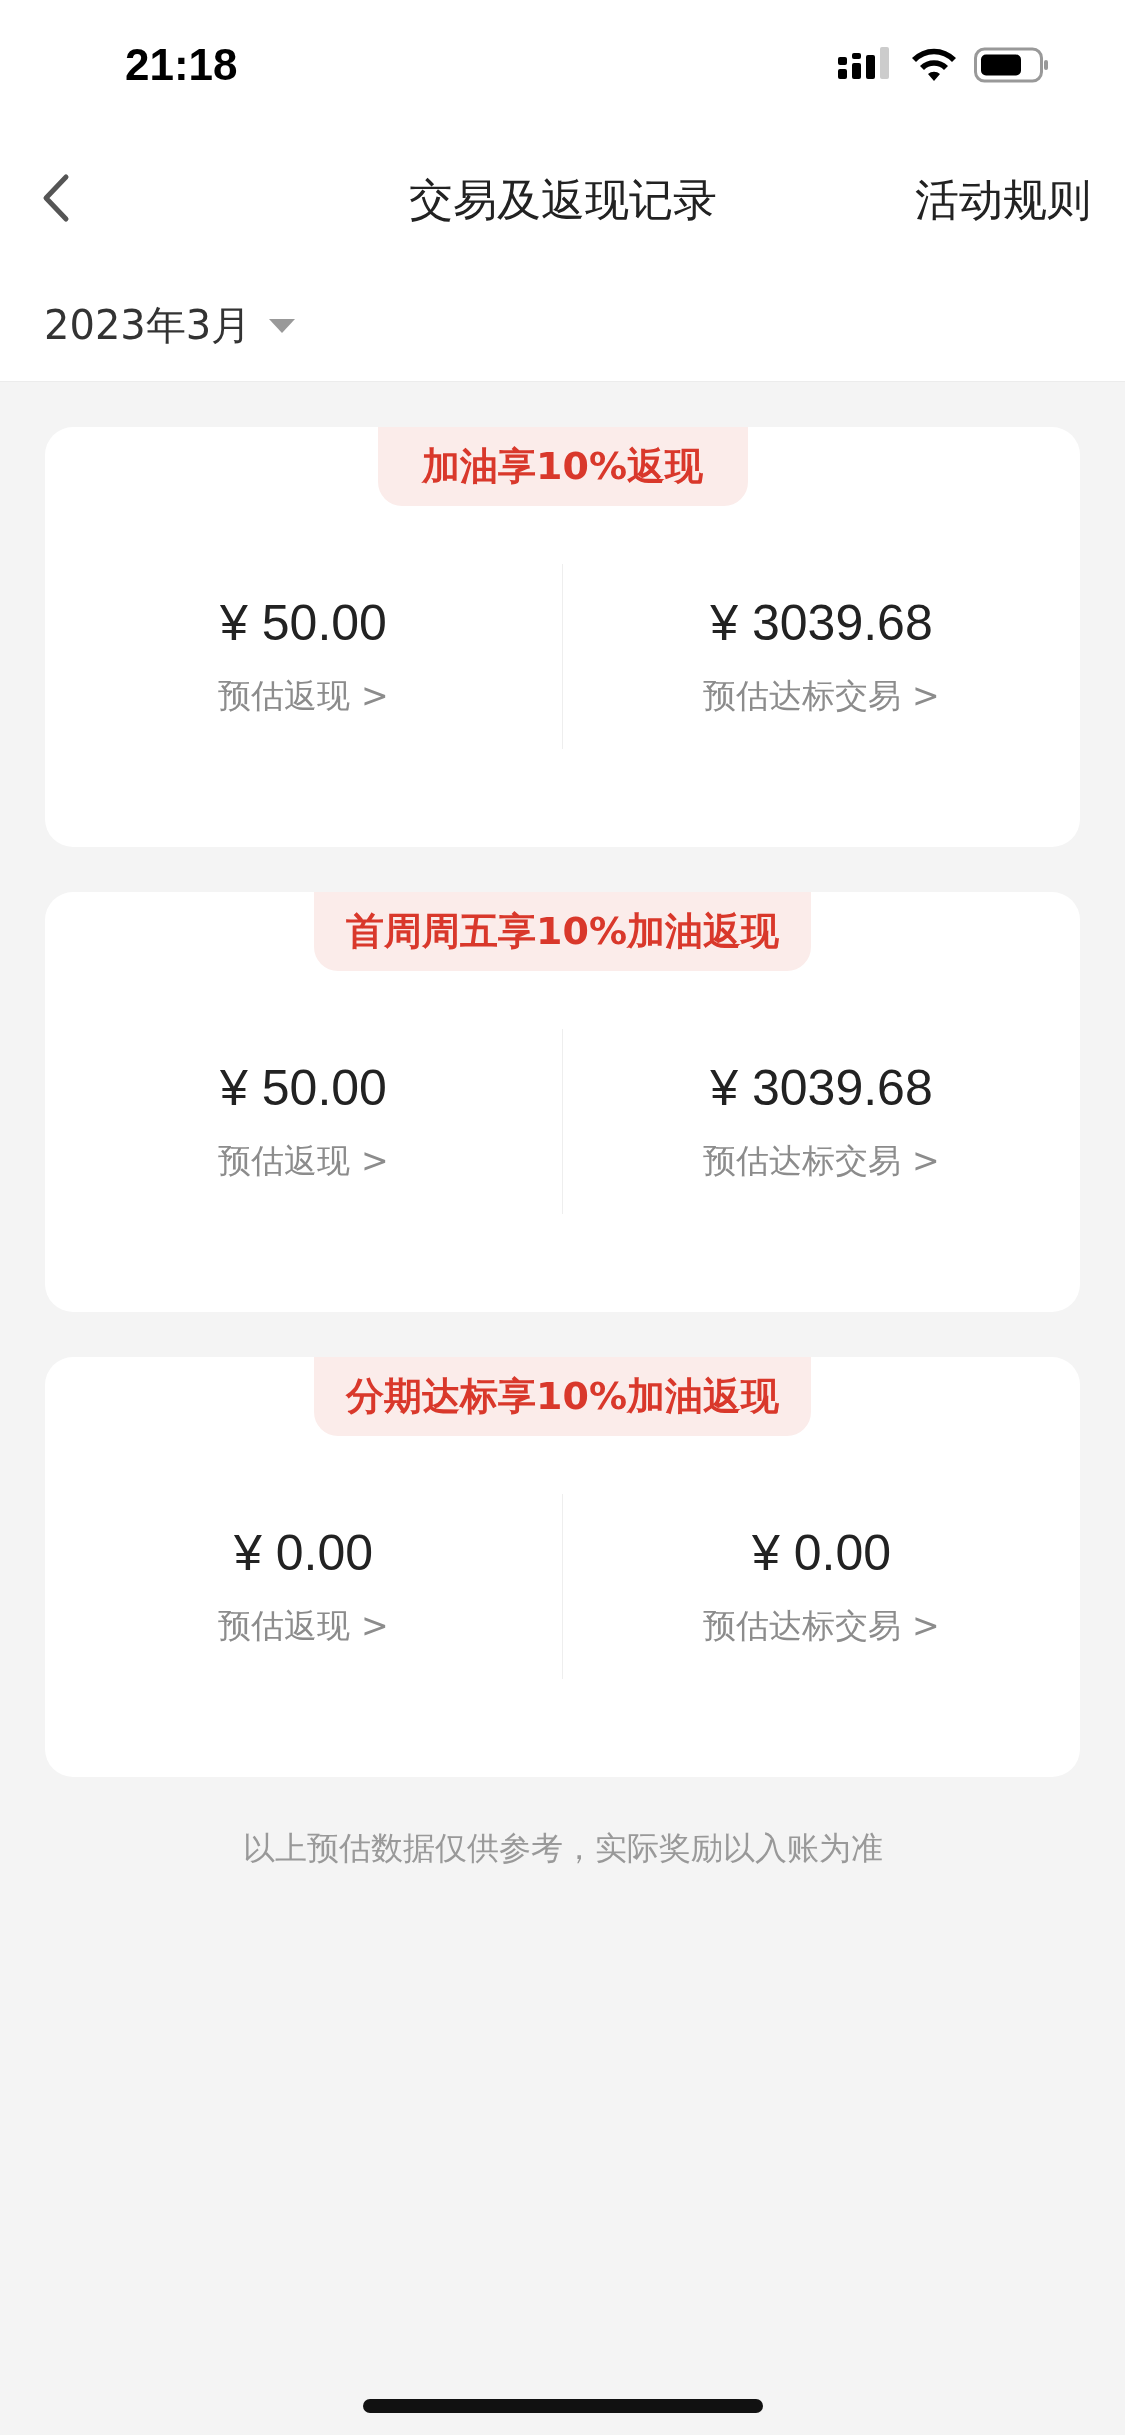 The width and height of the screenshot is (1125, 2435). Describe the element at coordinates (1003, 200) in the screenshot. I see `rules-link: 活动规则` at that location.